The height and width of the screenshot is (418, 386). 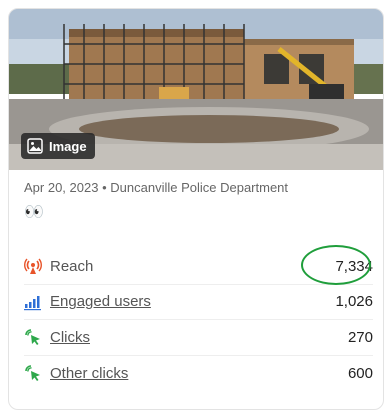 What do you see at coordinates (198, 338) in the screenshot?
I see `metric-row-clicks: Clicks 270` at bounding box center [198, 338].